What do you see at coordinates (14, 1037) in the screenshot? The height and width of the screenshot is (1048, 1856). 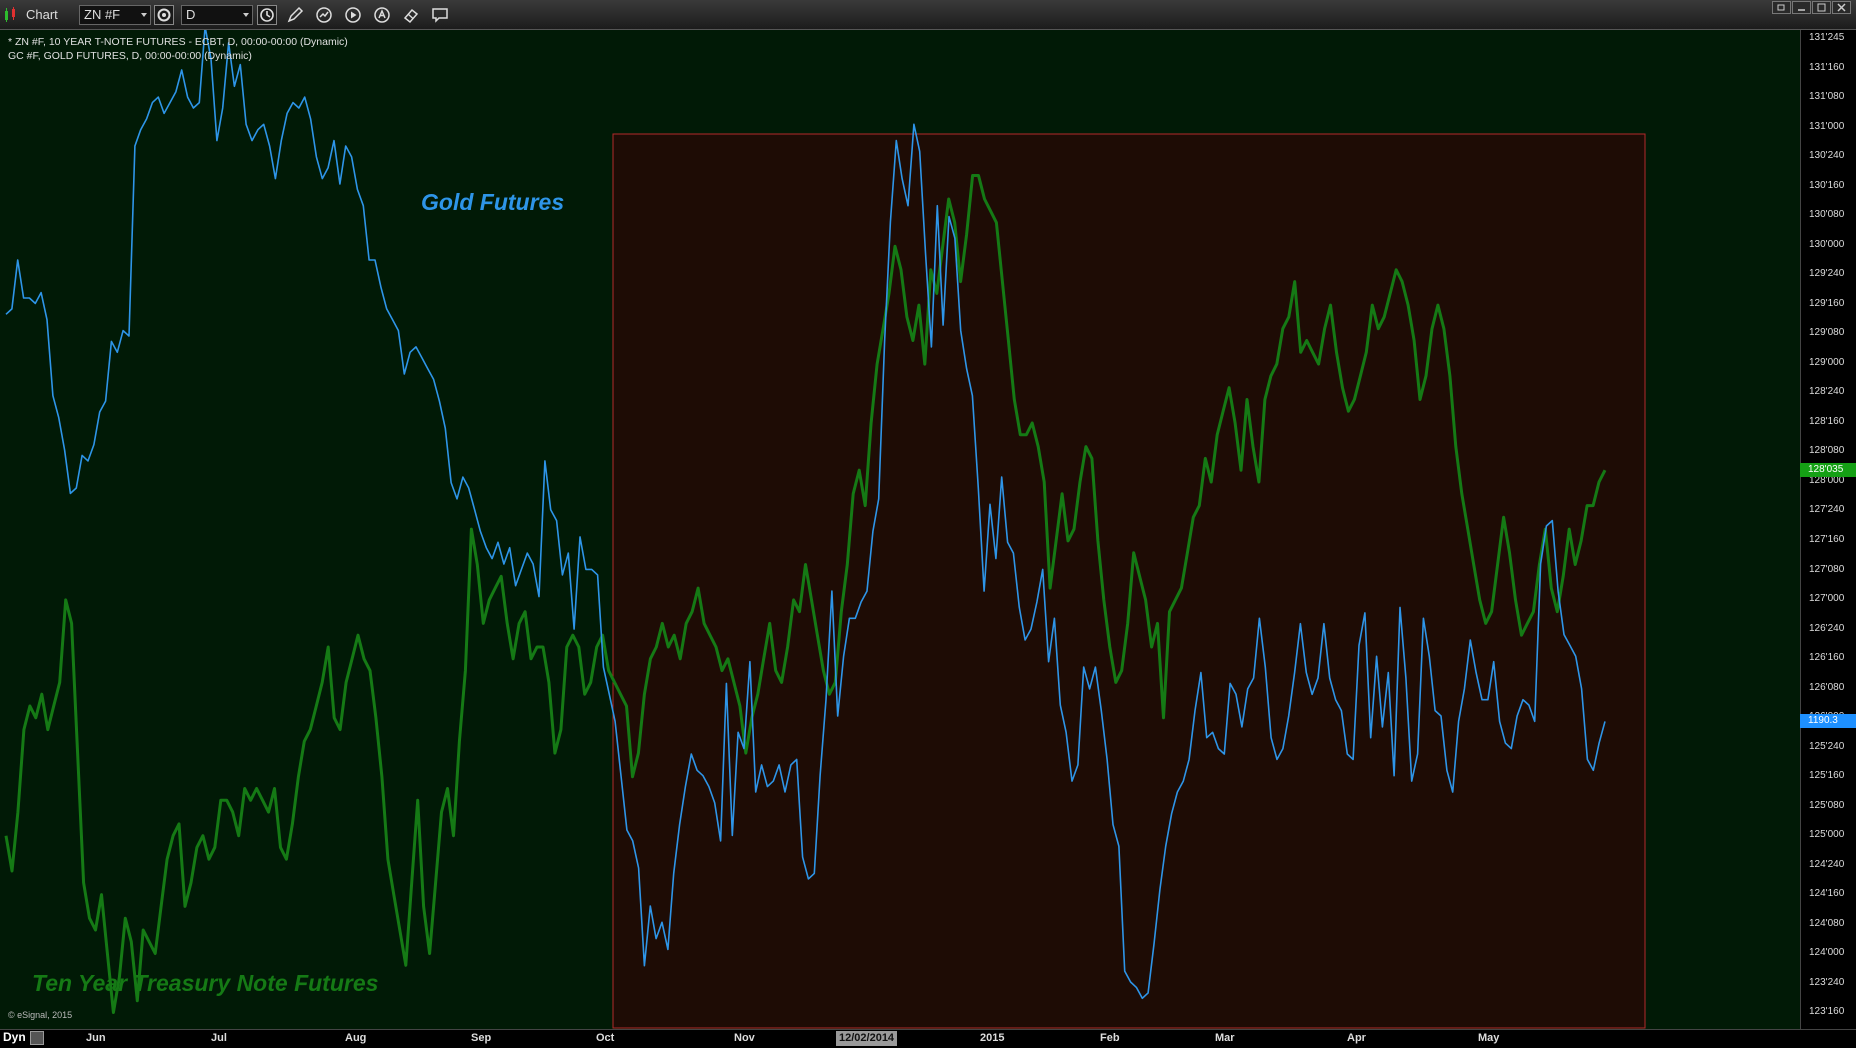 I see `dynamic-label: Dyn` at bounding box center [14, 1037].